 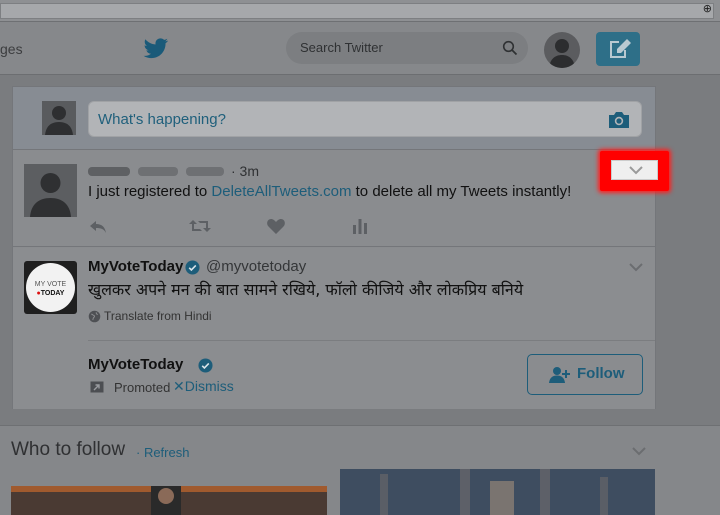 I want to click on zoom-icon: ⊕, so click(x=707, y=8).